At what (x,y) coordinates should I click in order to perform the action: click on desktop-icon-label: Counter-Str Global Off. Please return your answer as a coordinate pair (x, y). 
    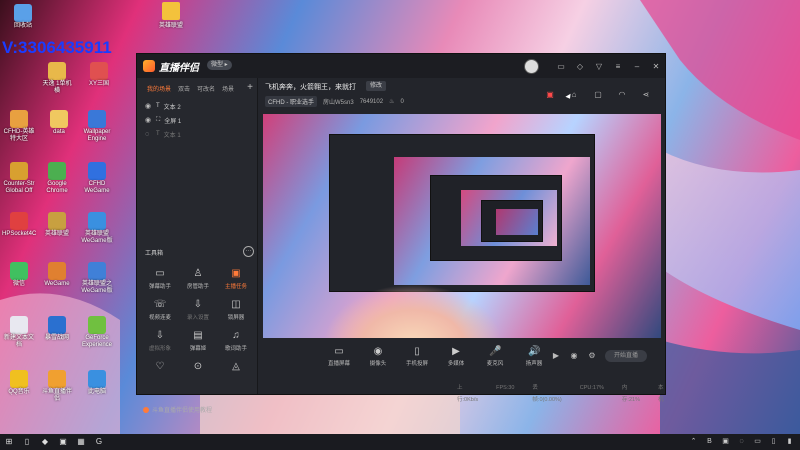
    Looking at the image, I should click on (19, 187).